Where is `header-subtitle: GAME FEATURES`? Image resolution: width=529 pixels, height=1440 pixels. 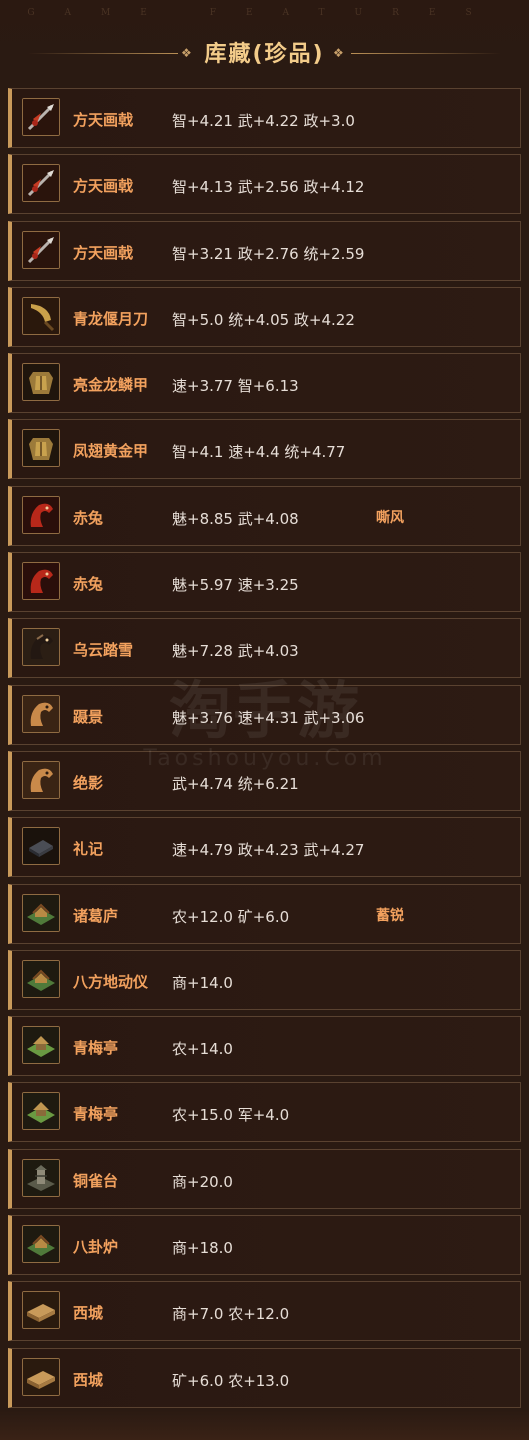 header-subtitle: GAME FEATURES is located at coordinates (264, 13).